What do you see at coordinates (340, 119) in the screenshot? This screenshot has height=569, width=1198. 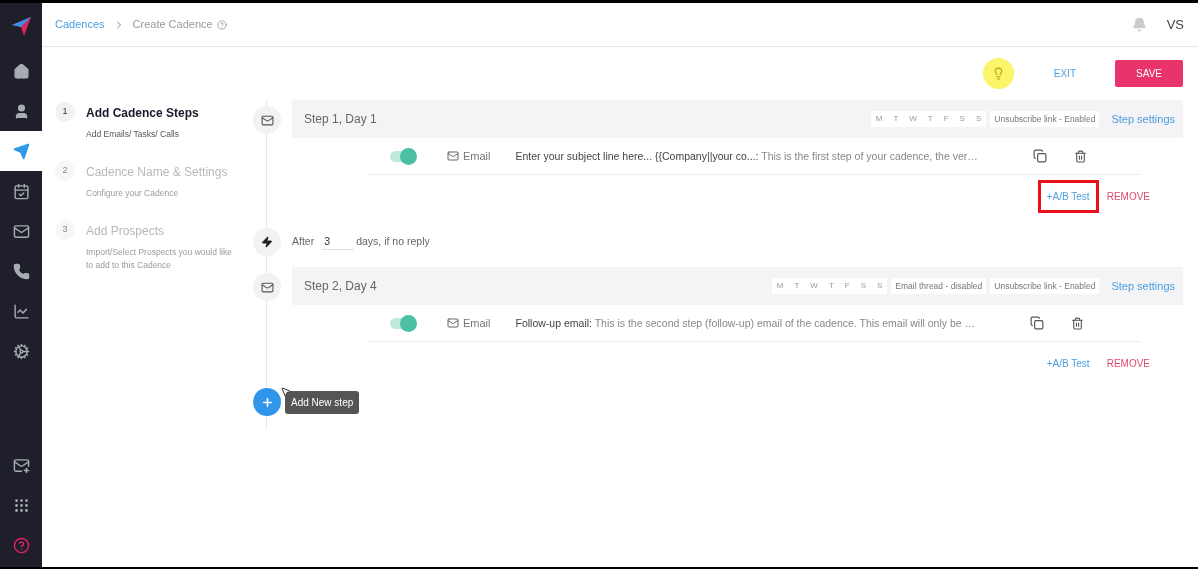 I see `step-title: Step 1, Day 1` at bounding box center [340, 119].